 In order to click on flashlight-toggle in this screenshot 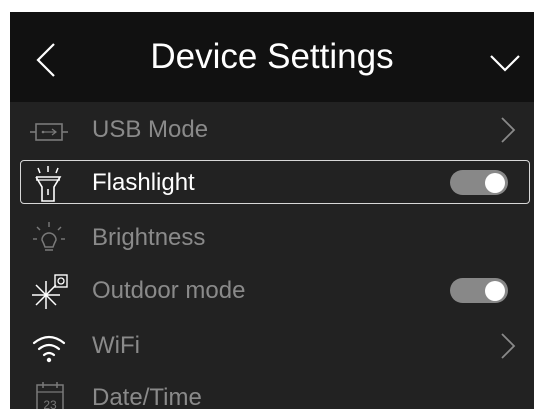, I will do `click(479, 182)`.